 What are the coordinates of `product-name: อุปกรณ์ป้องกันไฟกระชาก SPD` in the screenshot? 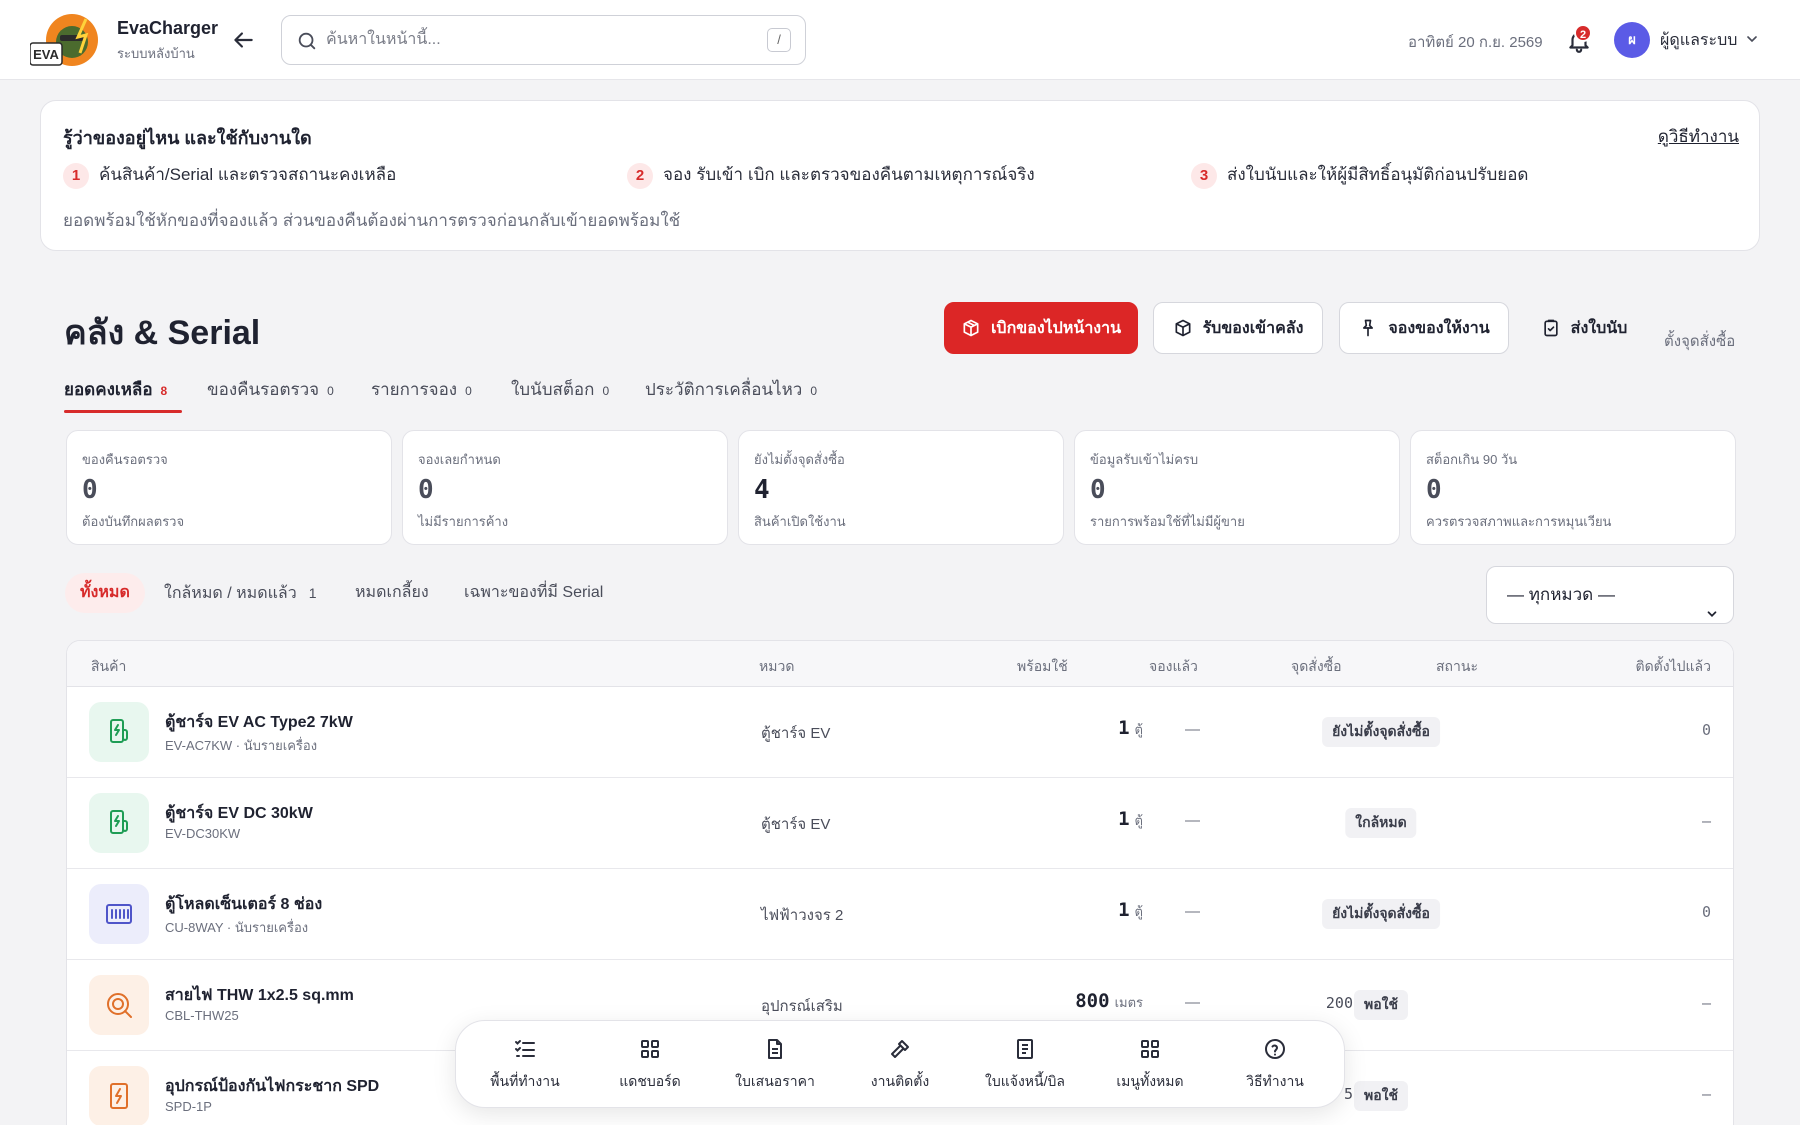 It's located at (272, 1086).